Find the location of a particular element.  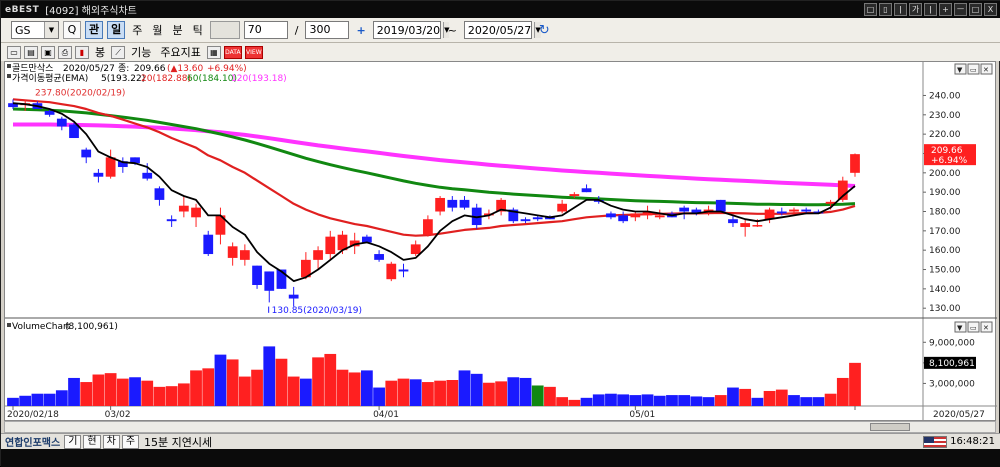

display-count-input: 70 is located at coordinates (265, 30).